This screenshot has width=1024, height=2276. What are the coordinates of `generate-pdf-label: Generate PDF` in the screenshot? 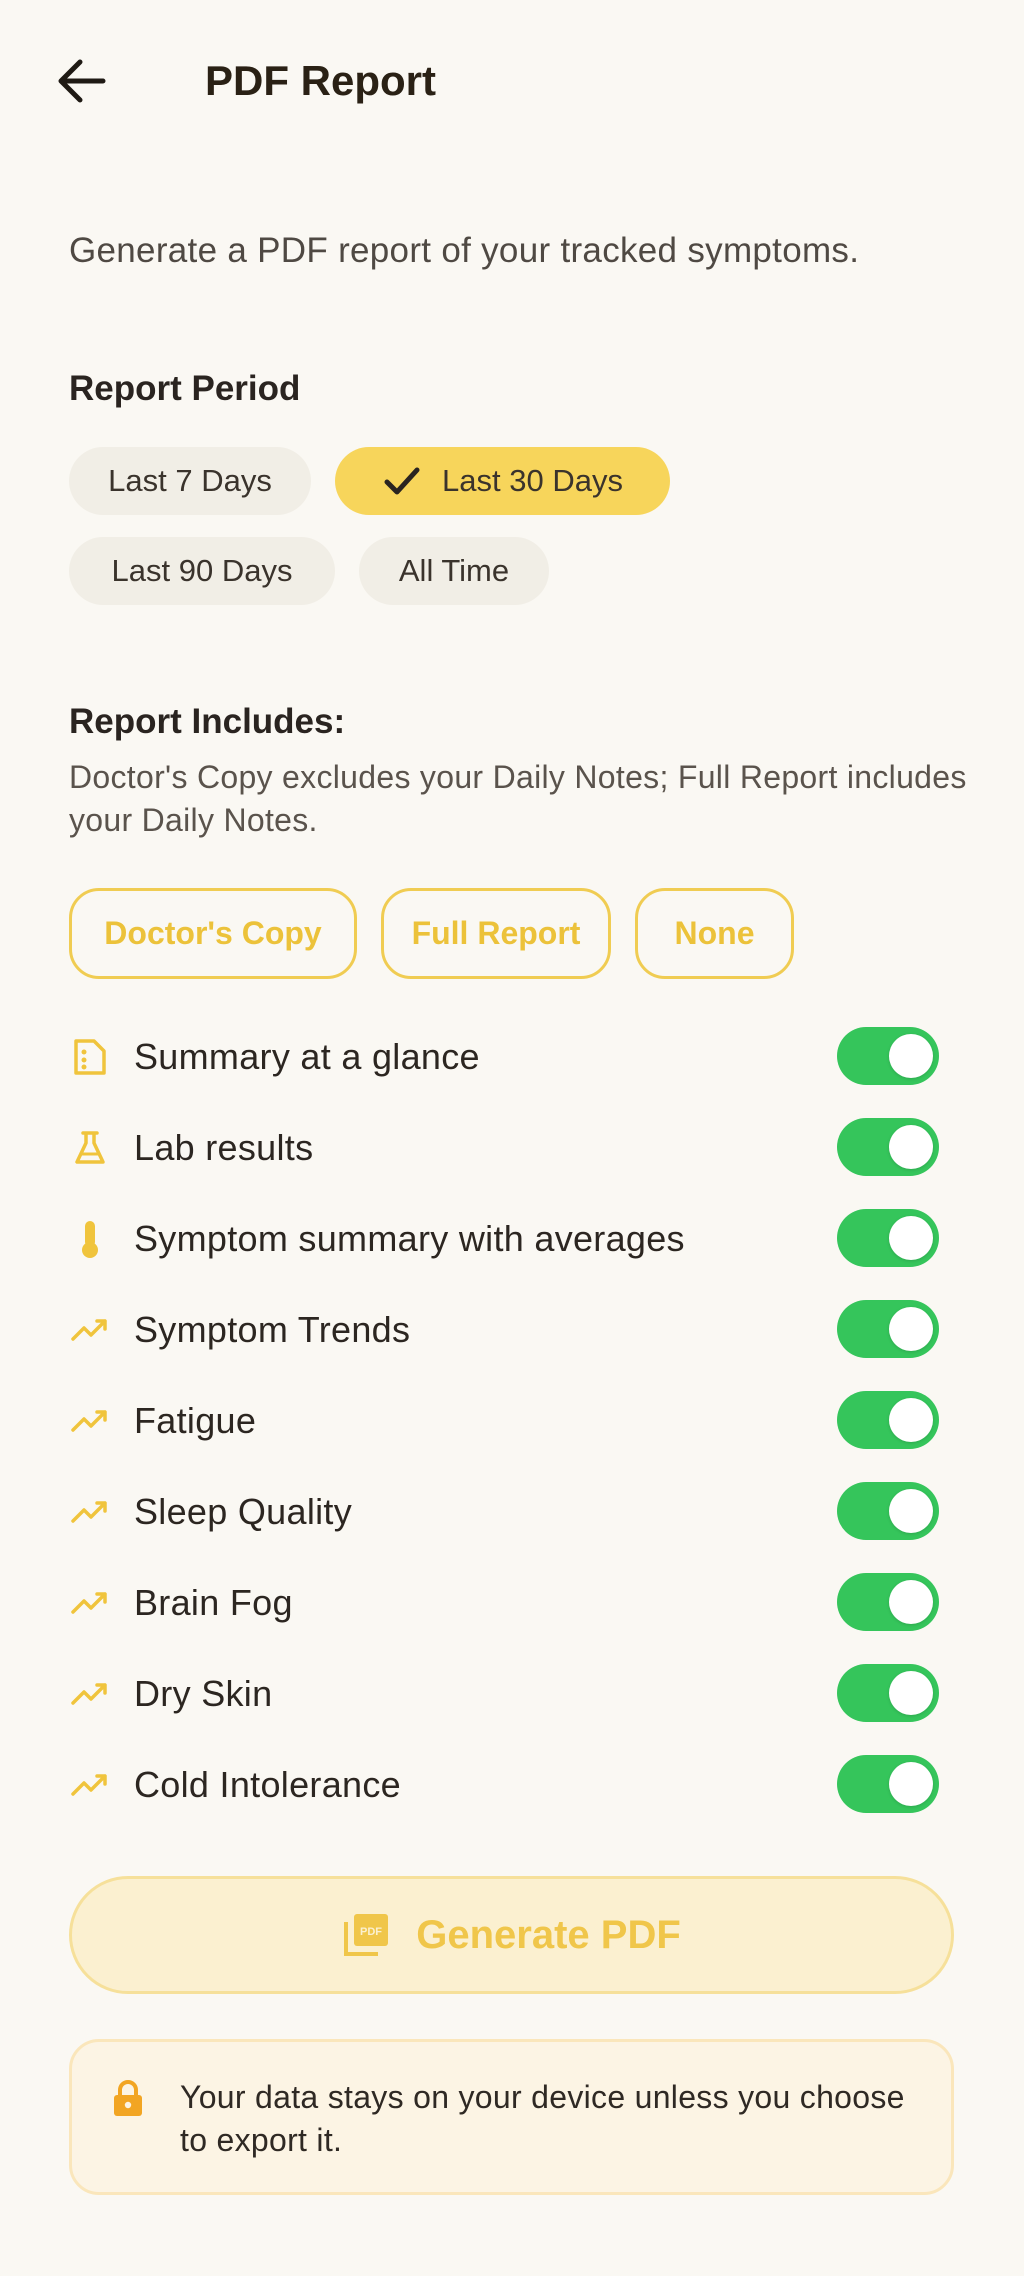 It's located at (548, 1934).